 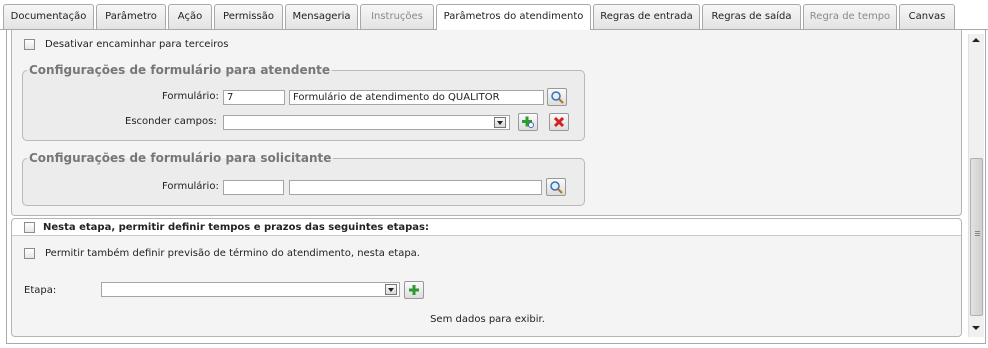 I want to click on requester-form-search-button, so click(x=556, y=187).